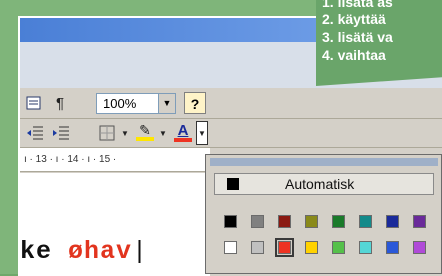  Describe the element at coordinates (202, 133) in the screenshot. I see `font-color-dropdown-icon: ▼` at that location.